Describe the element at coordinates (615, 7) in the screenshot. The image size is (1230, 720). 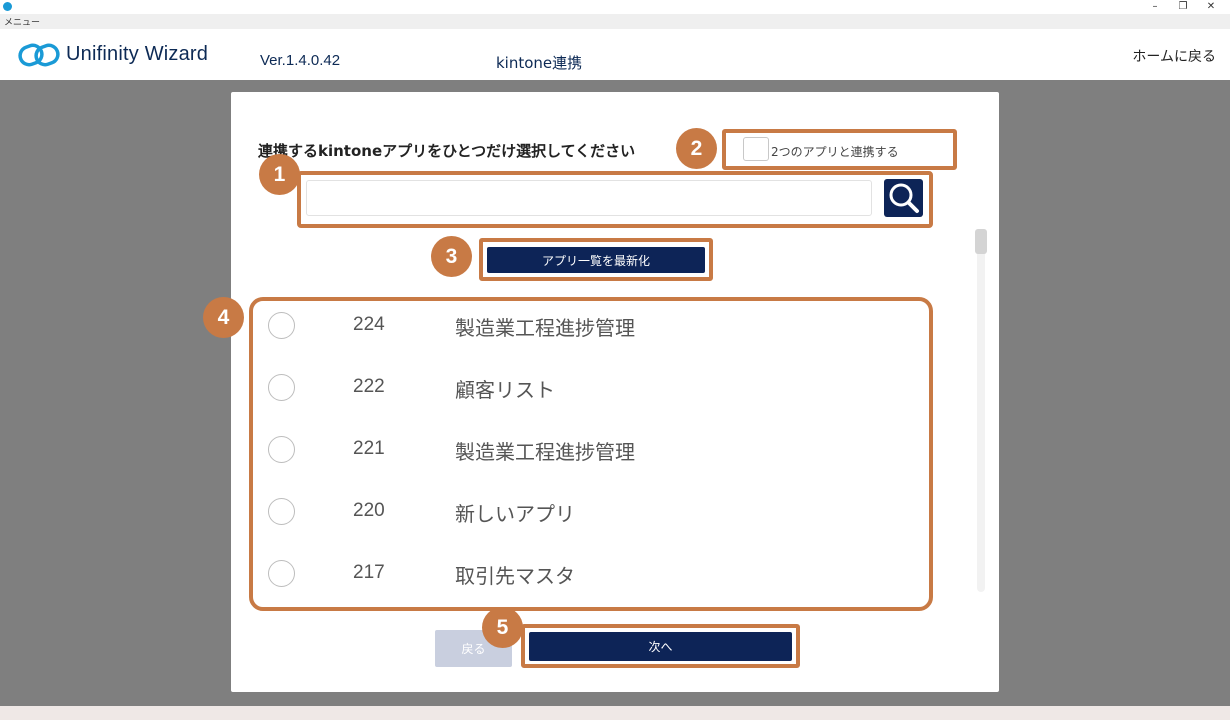
I see `window-titlebar: – ❐ ✕` at that location.